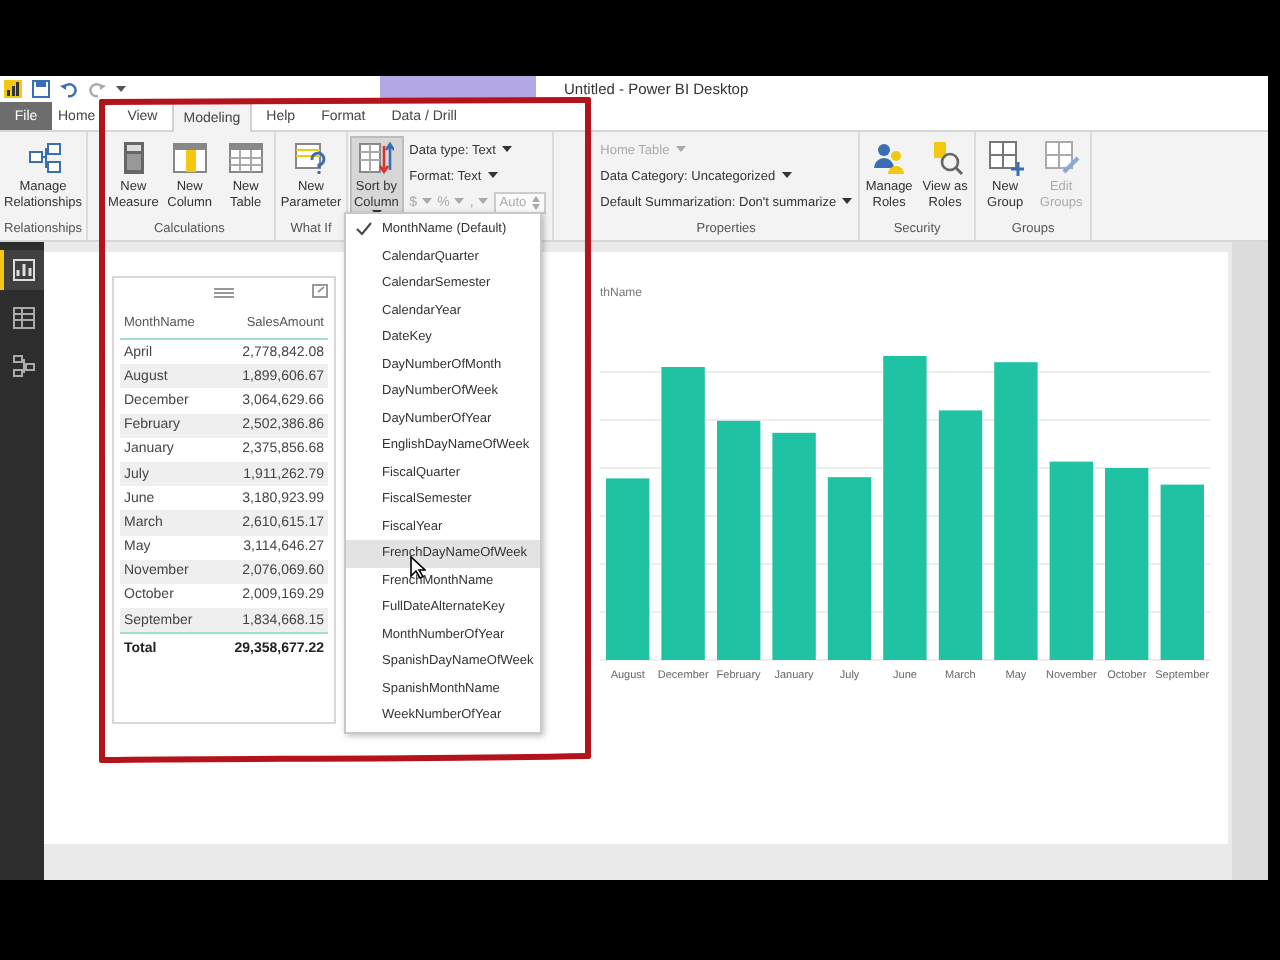 The height and width of the screenshot is (960, 1280). I want to click on grid-plus-icon, so click(1005, 158).